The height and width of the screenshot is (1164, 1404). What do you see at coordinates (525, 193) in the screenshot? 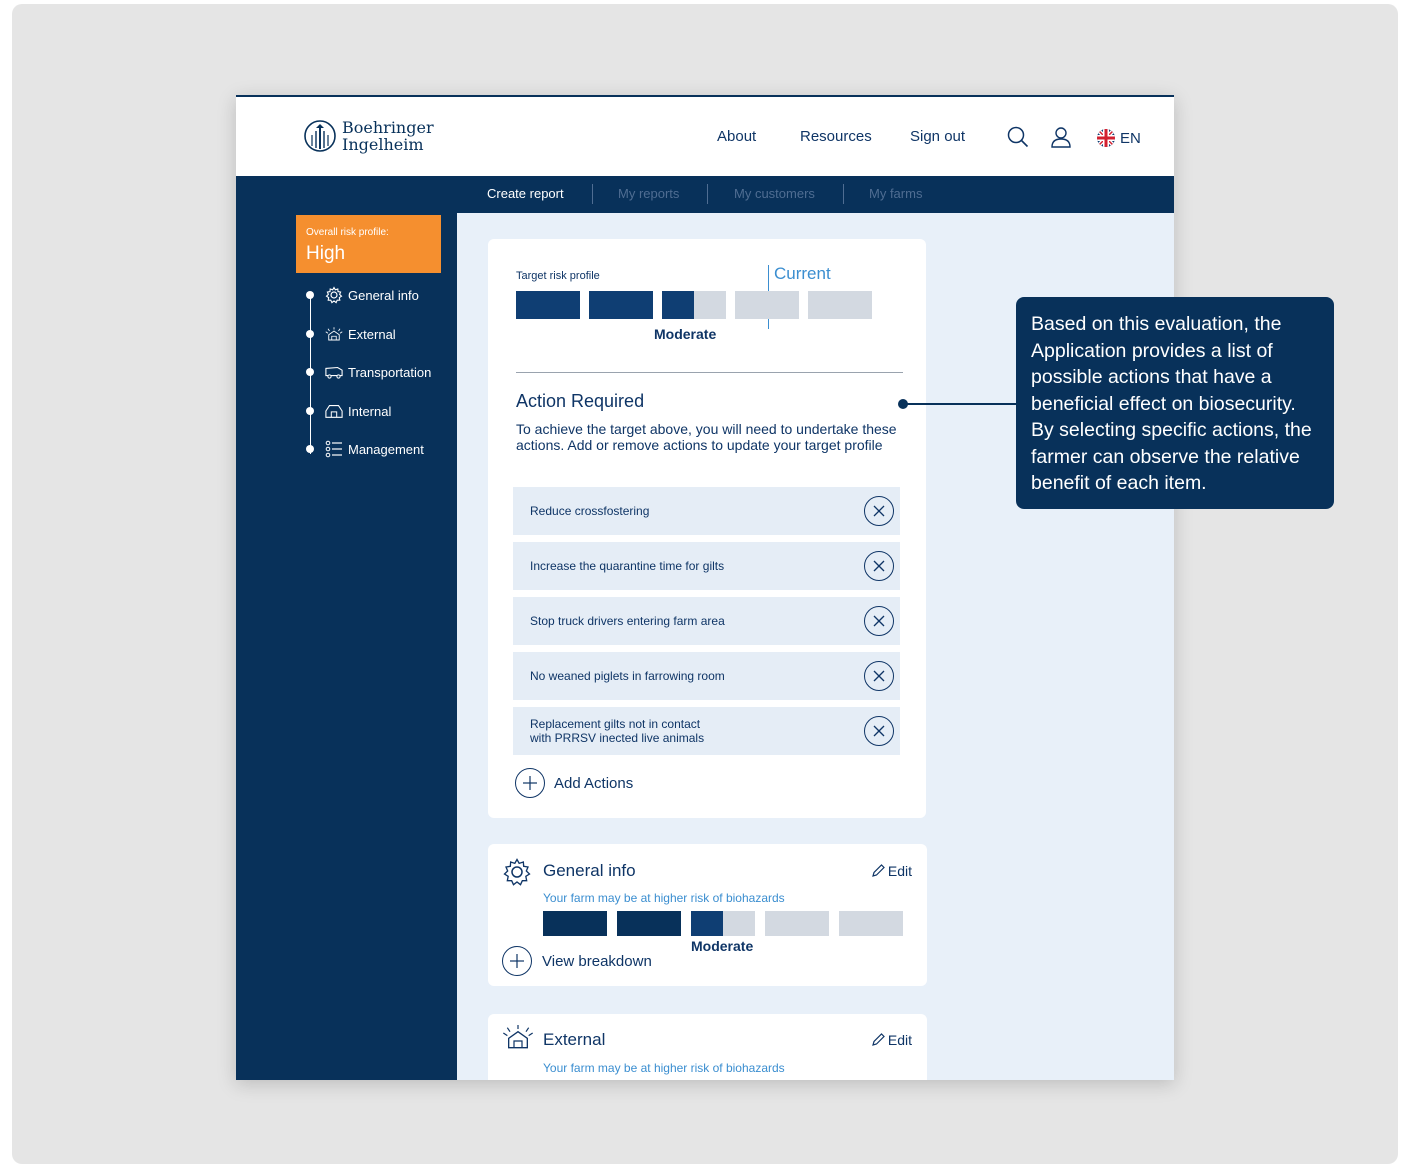
I see `tab-create-report: Create report` at bounding box center [525, 193].